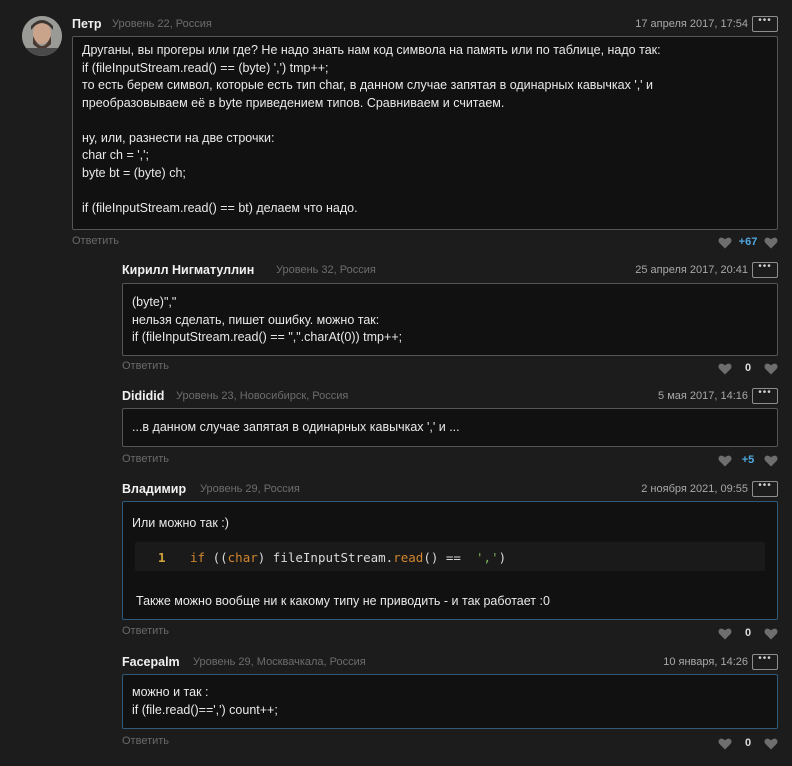 The image size is (792, 766). I want to click on vote-control: +5, so click(748, 461).